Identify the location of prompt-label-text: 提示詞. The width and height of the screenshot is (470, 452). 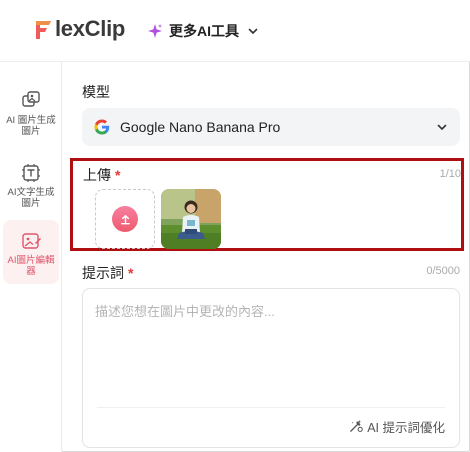
(103, 273).